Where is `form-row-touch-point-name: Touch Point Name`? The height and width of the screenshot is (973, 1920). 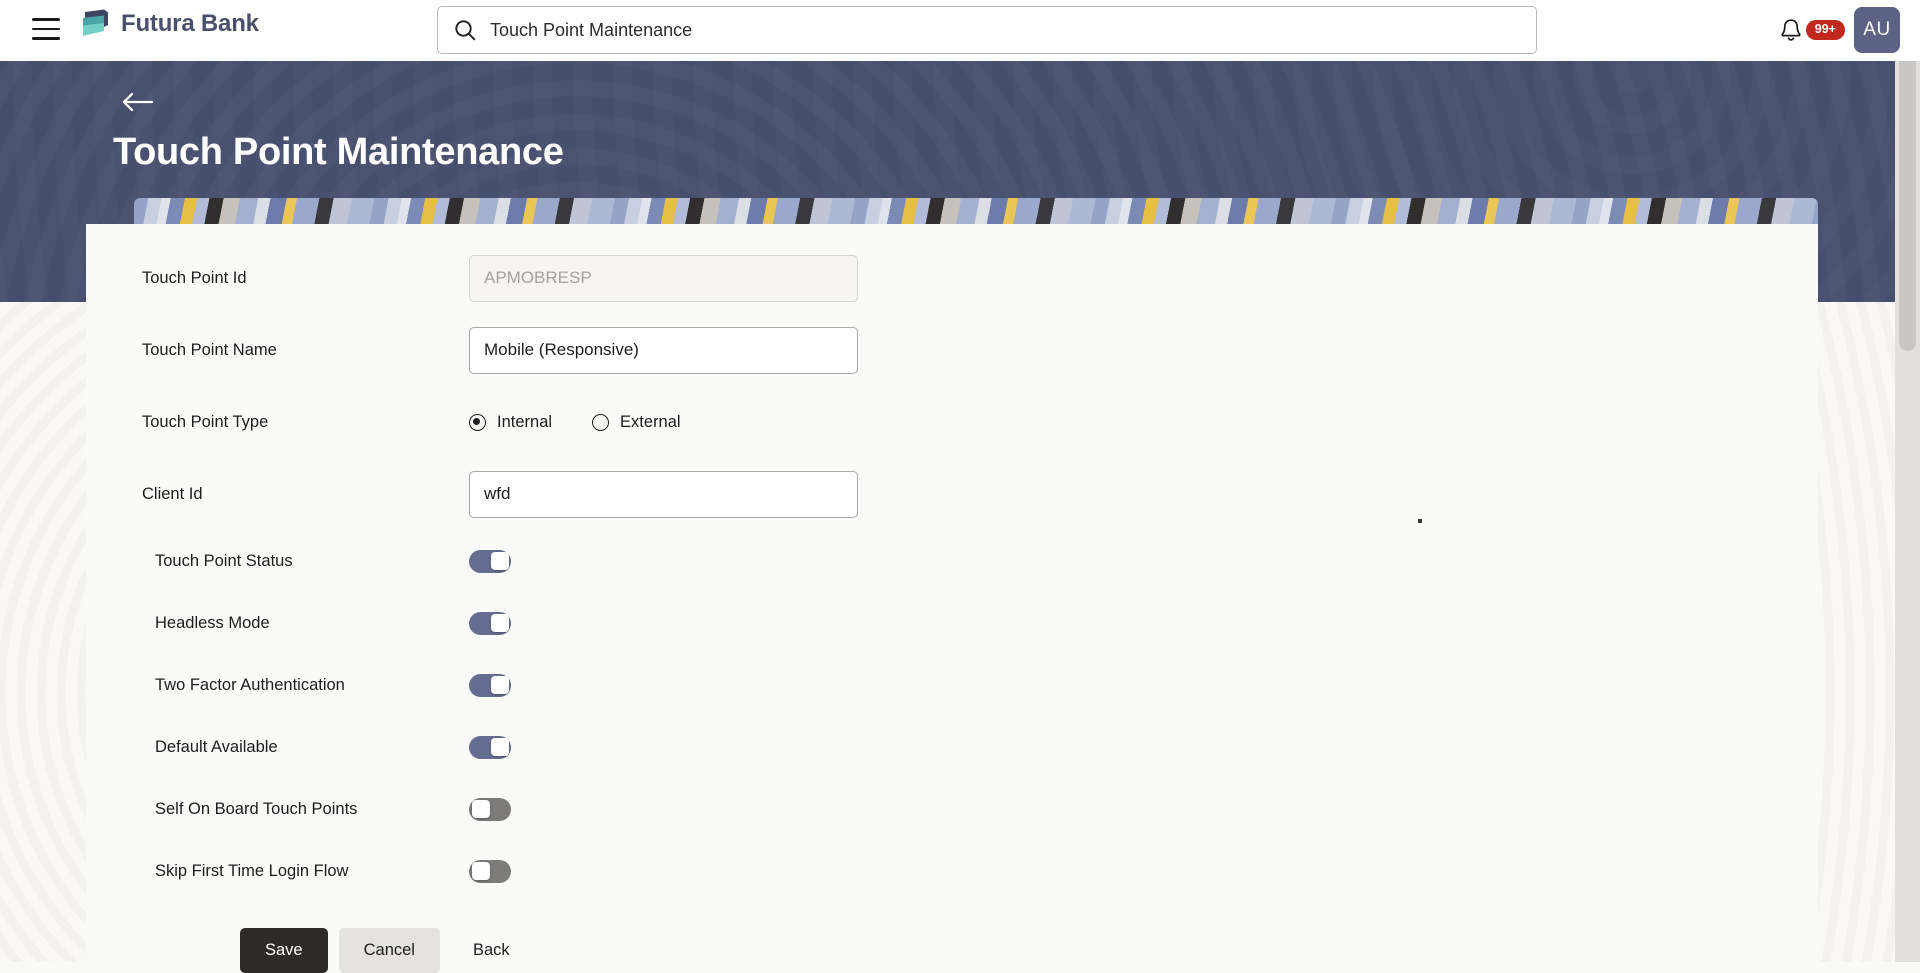
form-row-touch-point-name: Touch Point Name is located at coordinates (952, 350).